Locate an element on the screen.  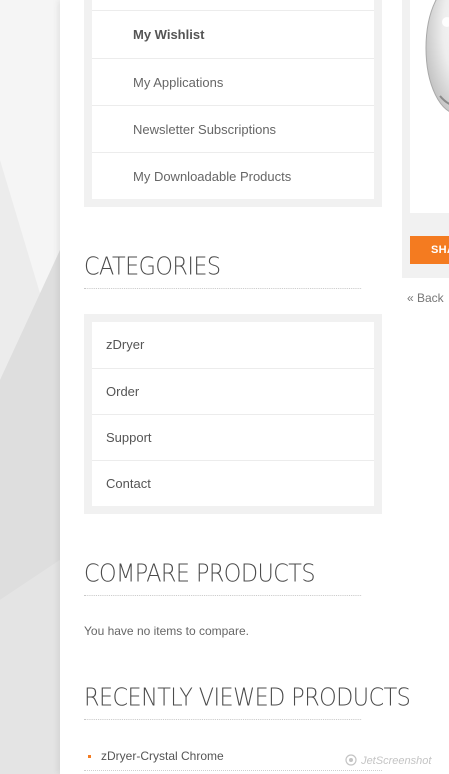
camera-lens-icon is located at coordinates (351, 760).